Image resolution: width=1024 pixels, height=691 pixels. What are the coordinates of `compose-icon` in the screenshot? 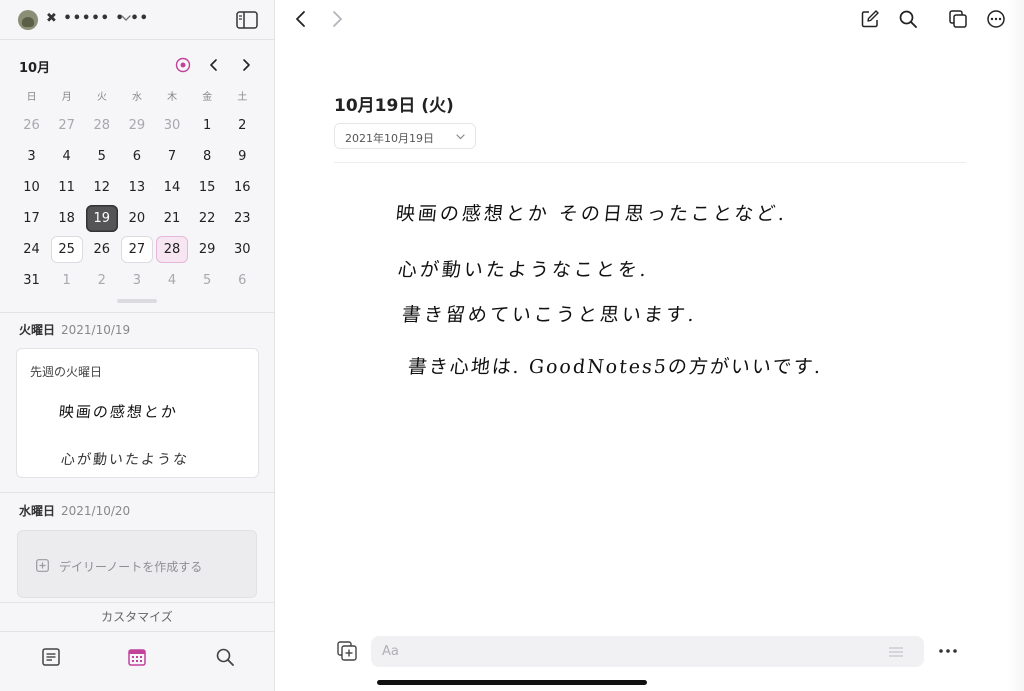 It's located at (870, 19).